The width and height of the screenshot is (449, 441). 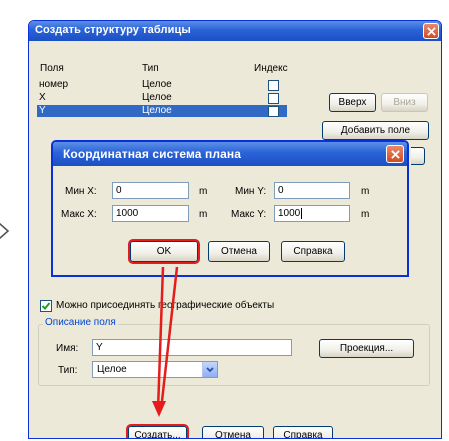 I want to click on dialog-help-button: Справка, so click(x=313, y=251).